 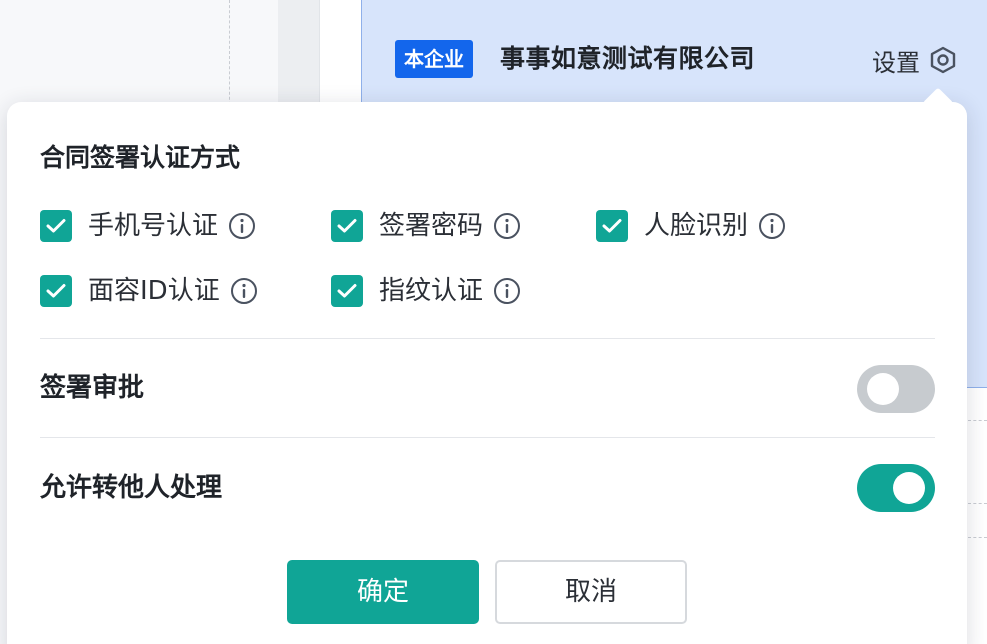 I want to click on checkbox-label: 指纹认证, so click(x=431, y=291).